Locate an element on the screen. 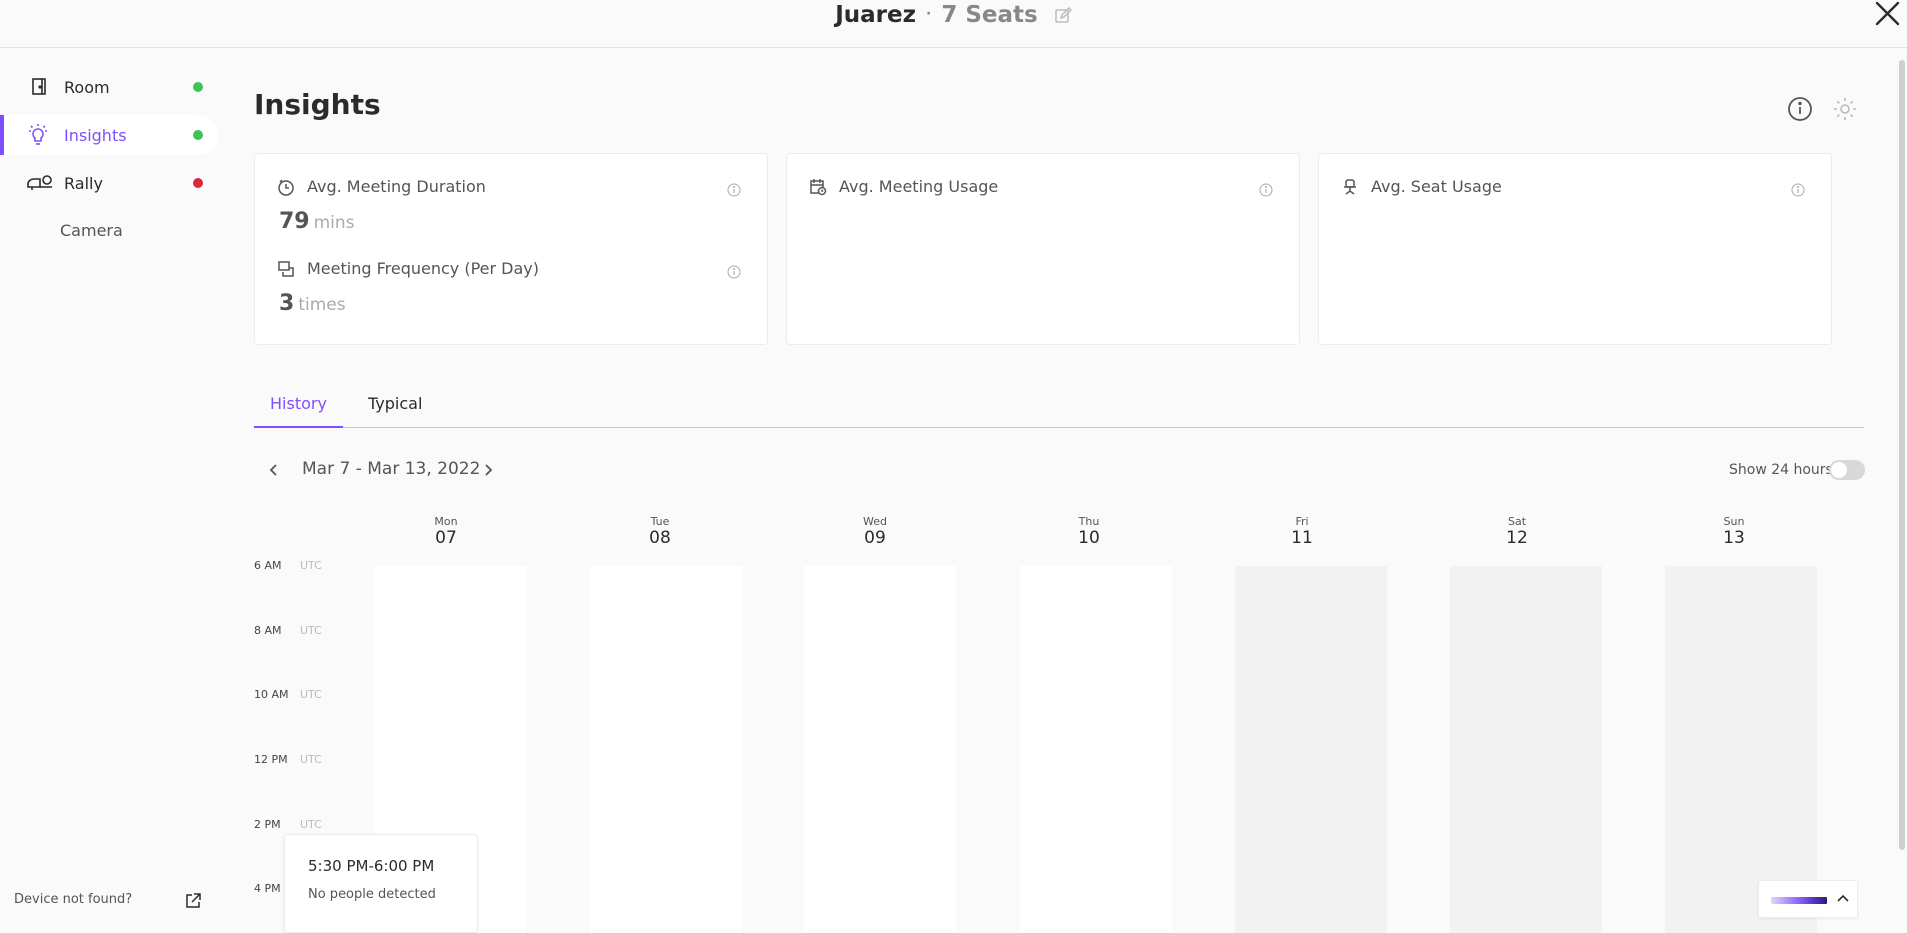  sidebar-item-insights: Insights is located at coordinates (109, 135).